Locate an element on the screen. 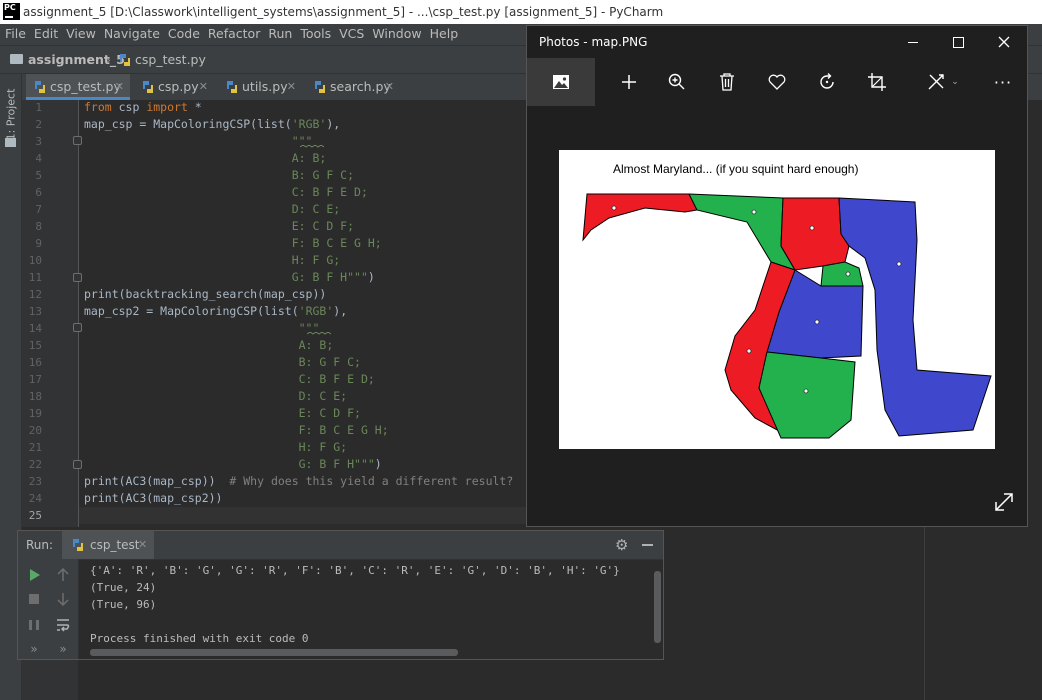 The height and width of the screenshot is (700, 1042). tab-search: search.py ✕ is located at coordinates (353, 87).